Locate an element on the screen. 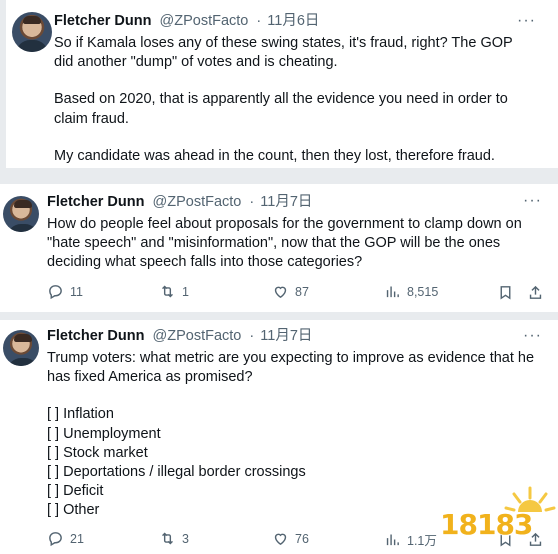 Image resolution: width=558 pixels, height=554 pixels. poll-option: [ ] Inflation is located at coordinates (80, 414).